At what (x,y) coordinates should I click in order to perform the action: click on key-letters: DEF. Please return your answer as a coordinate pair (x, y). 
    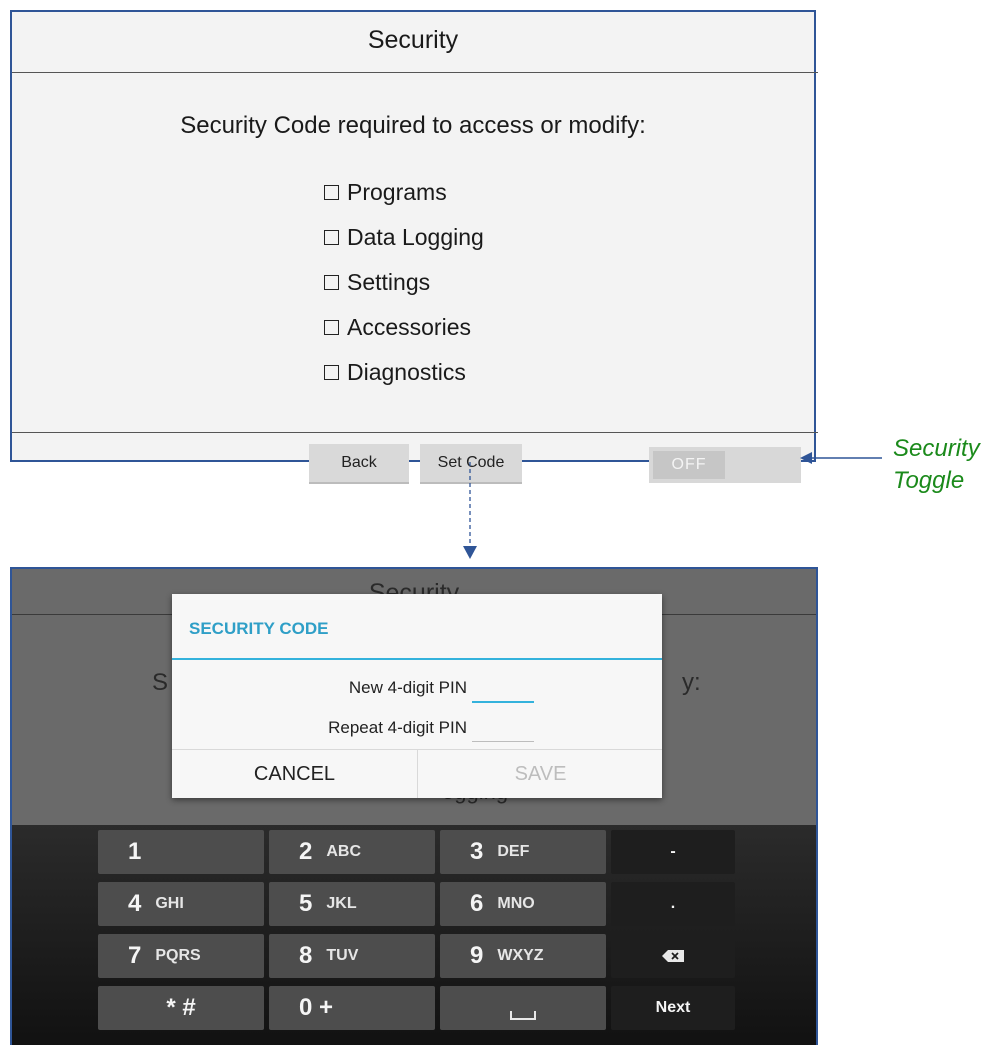
    Looking at the image, I should click on (513, 851).